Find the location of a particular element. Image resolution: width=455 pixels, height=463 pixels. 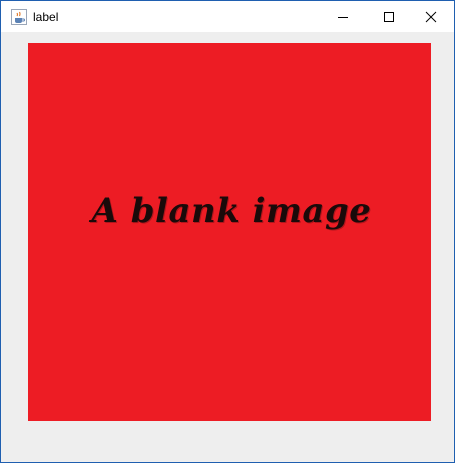

title-bar: label is located at coordinates (227, 16).